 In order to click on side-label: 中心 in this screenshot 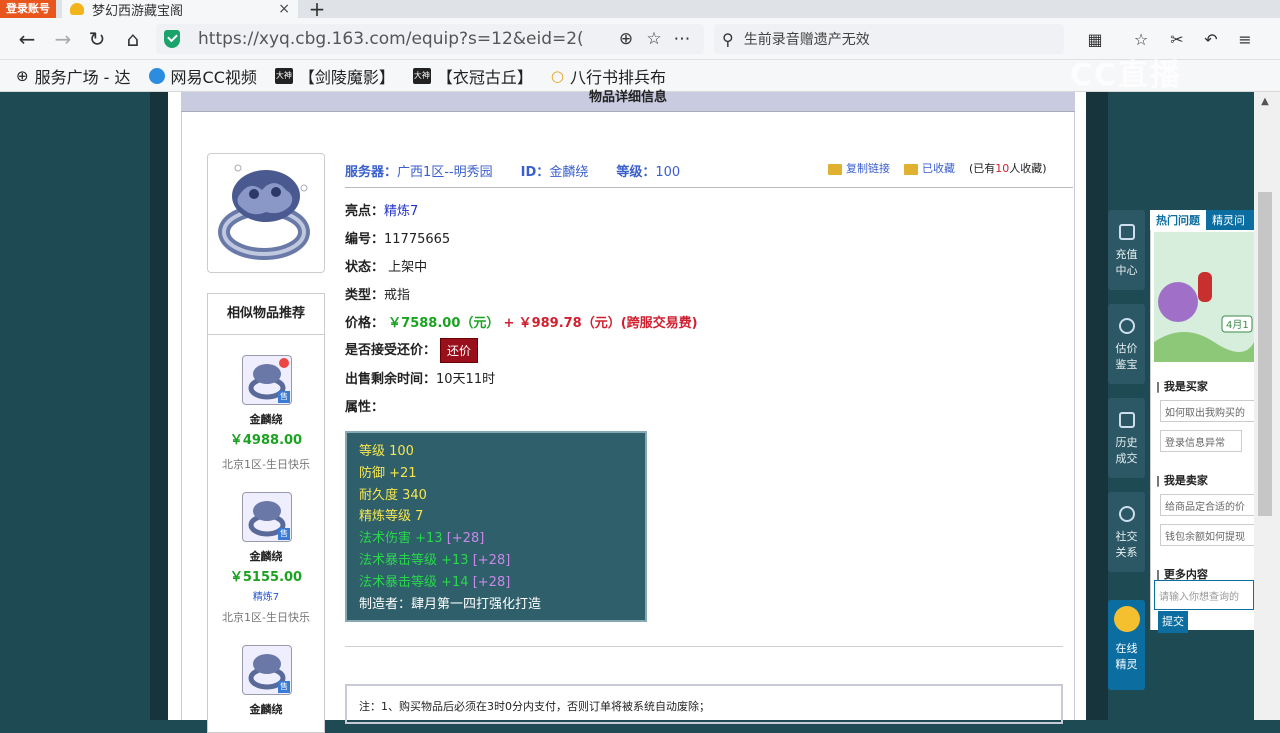, I will do `click(1126, 270)`.